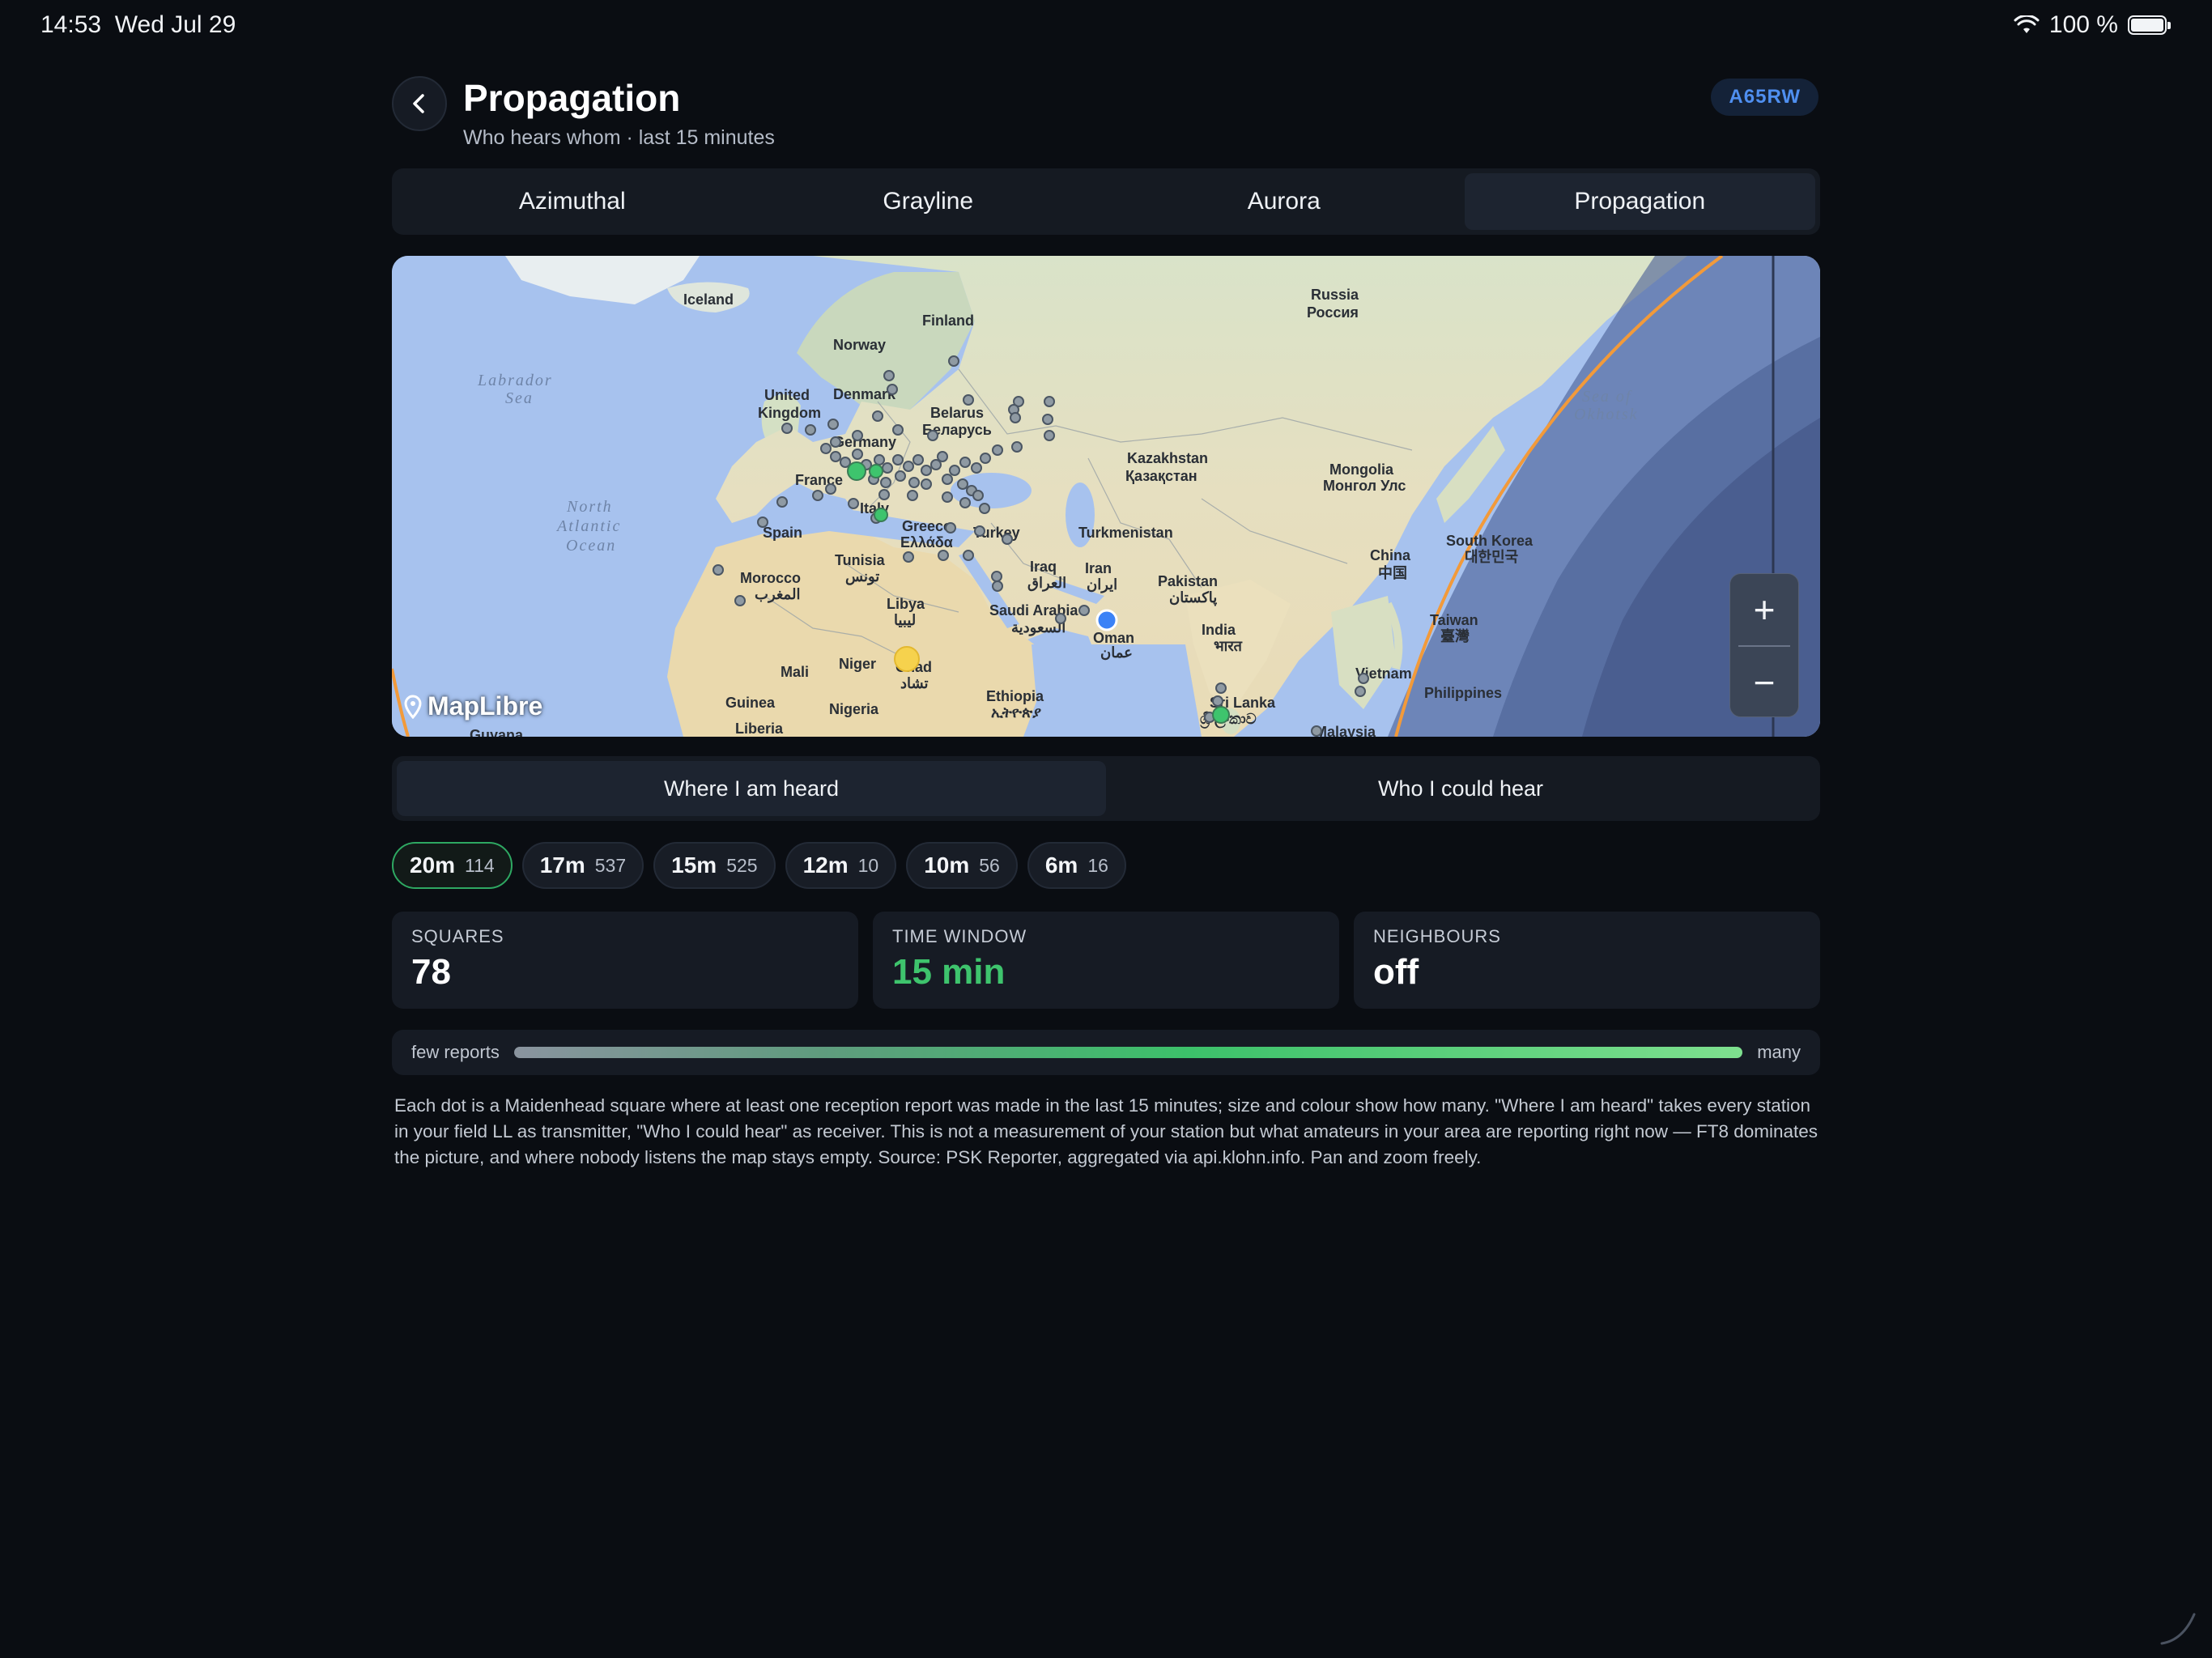 Image resolution: width=2212 pixels, height=1658 pixels. What do you see at coordinates (927, 526) in the screenshot?
I see `label-greece: Greece` at bounding box center [927, 526].